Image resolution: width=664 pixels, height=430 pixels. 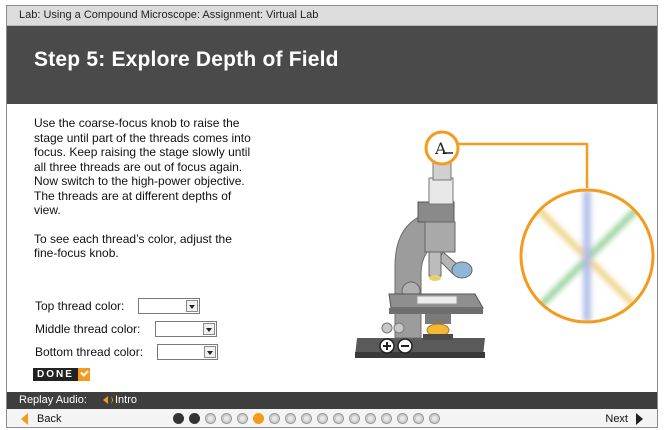 I want to click on done-label: DONE, so click(x=55, y=374).